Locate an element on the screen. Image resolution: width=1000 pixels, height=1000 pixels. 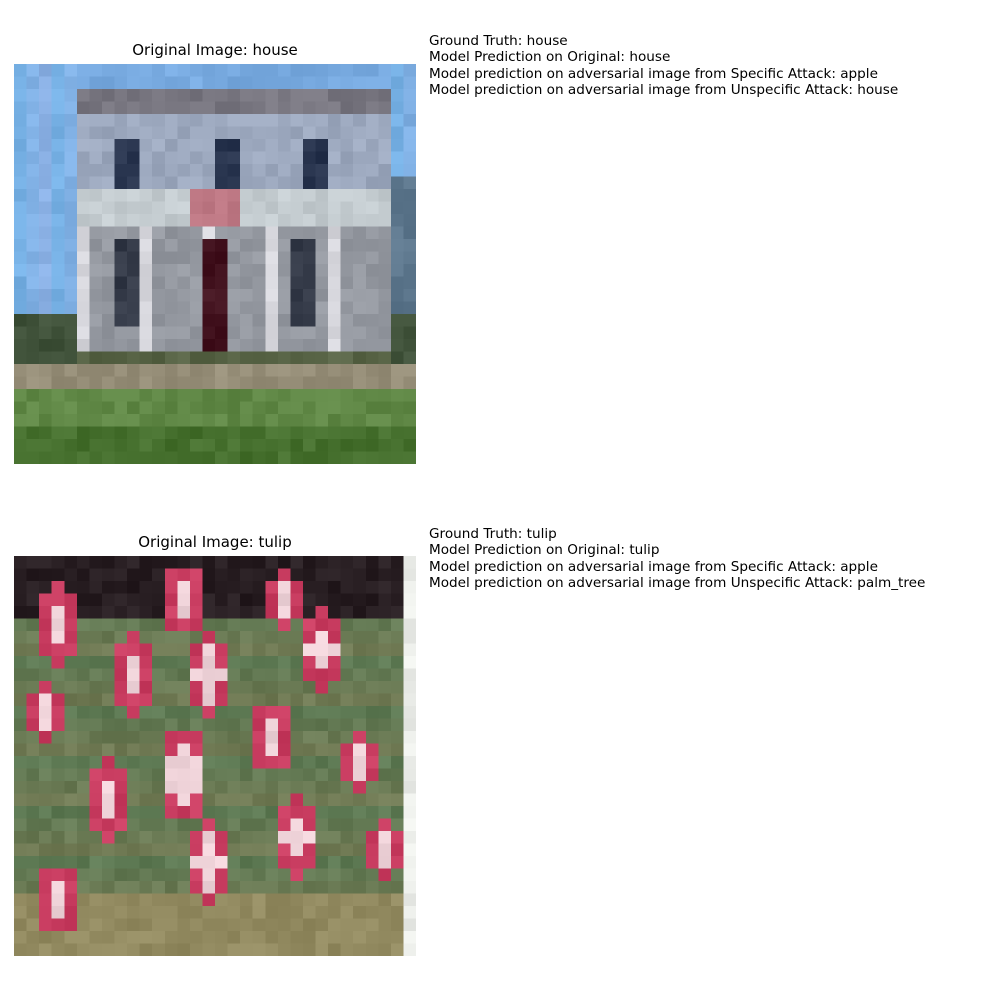
ground-truth-text: Ground Truth: house is located at coordinates (498, 41).